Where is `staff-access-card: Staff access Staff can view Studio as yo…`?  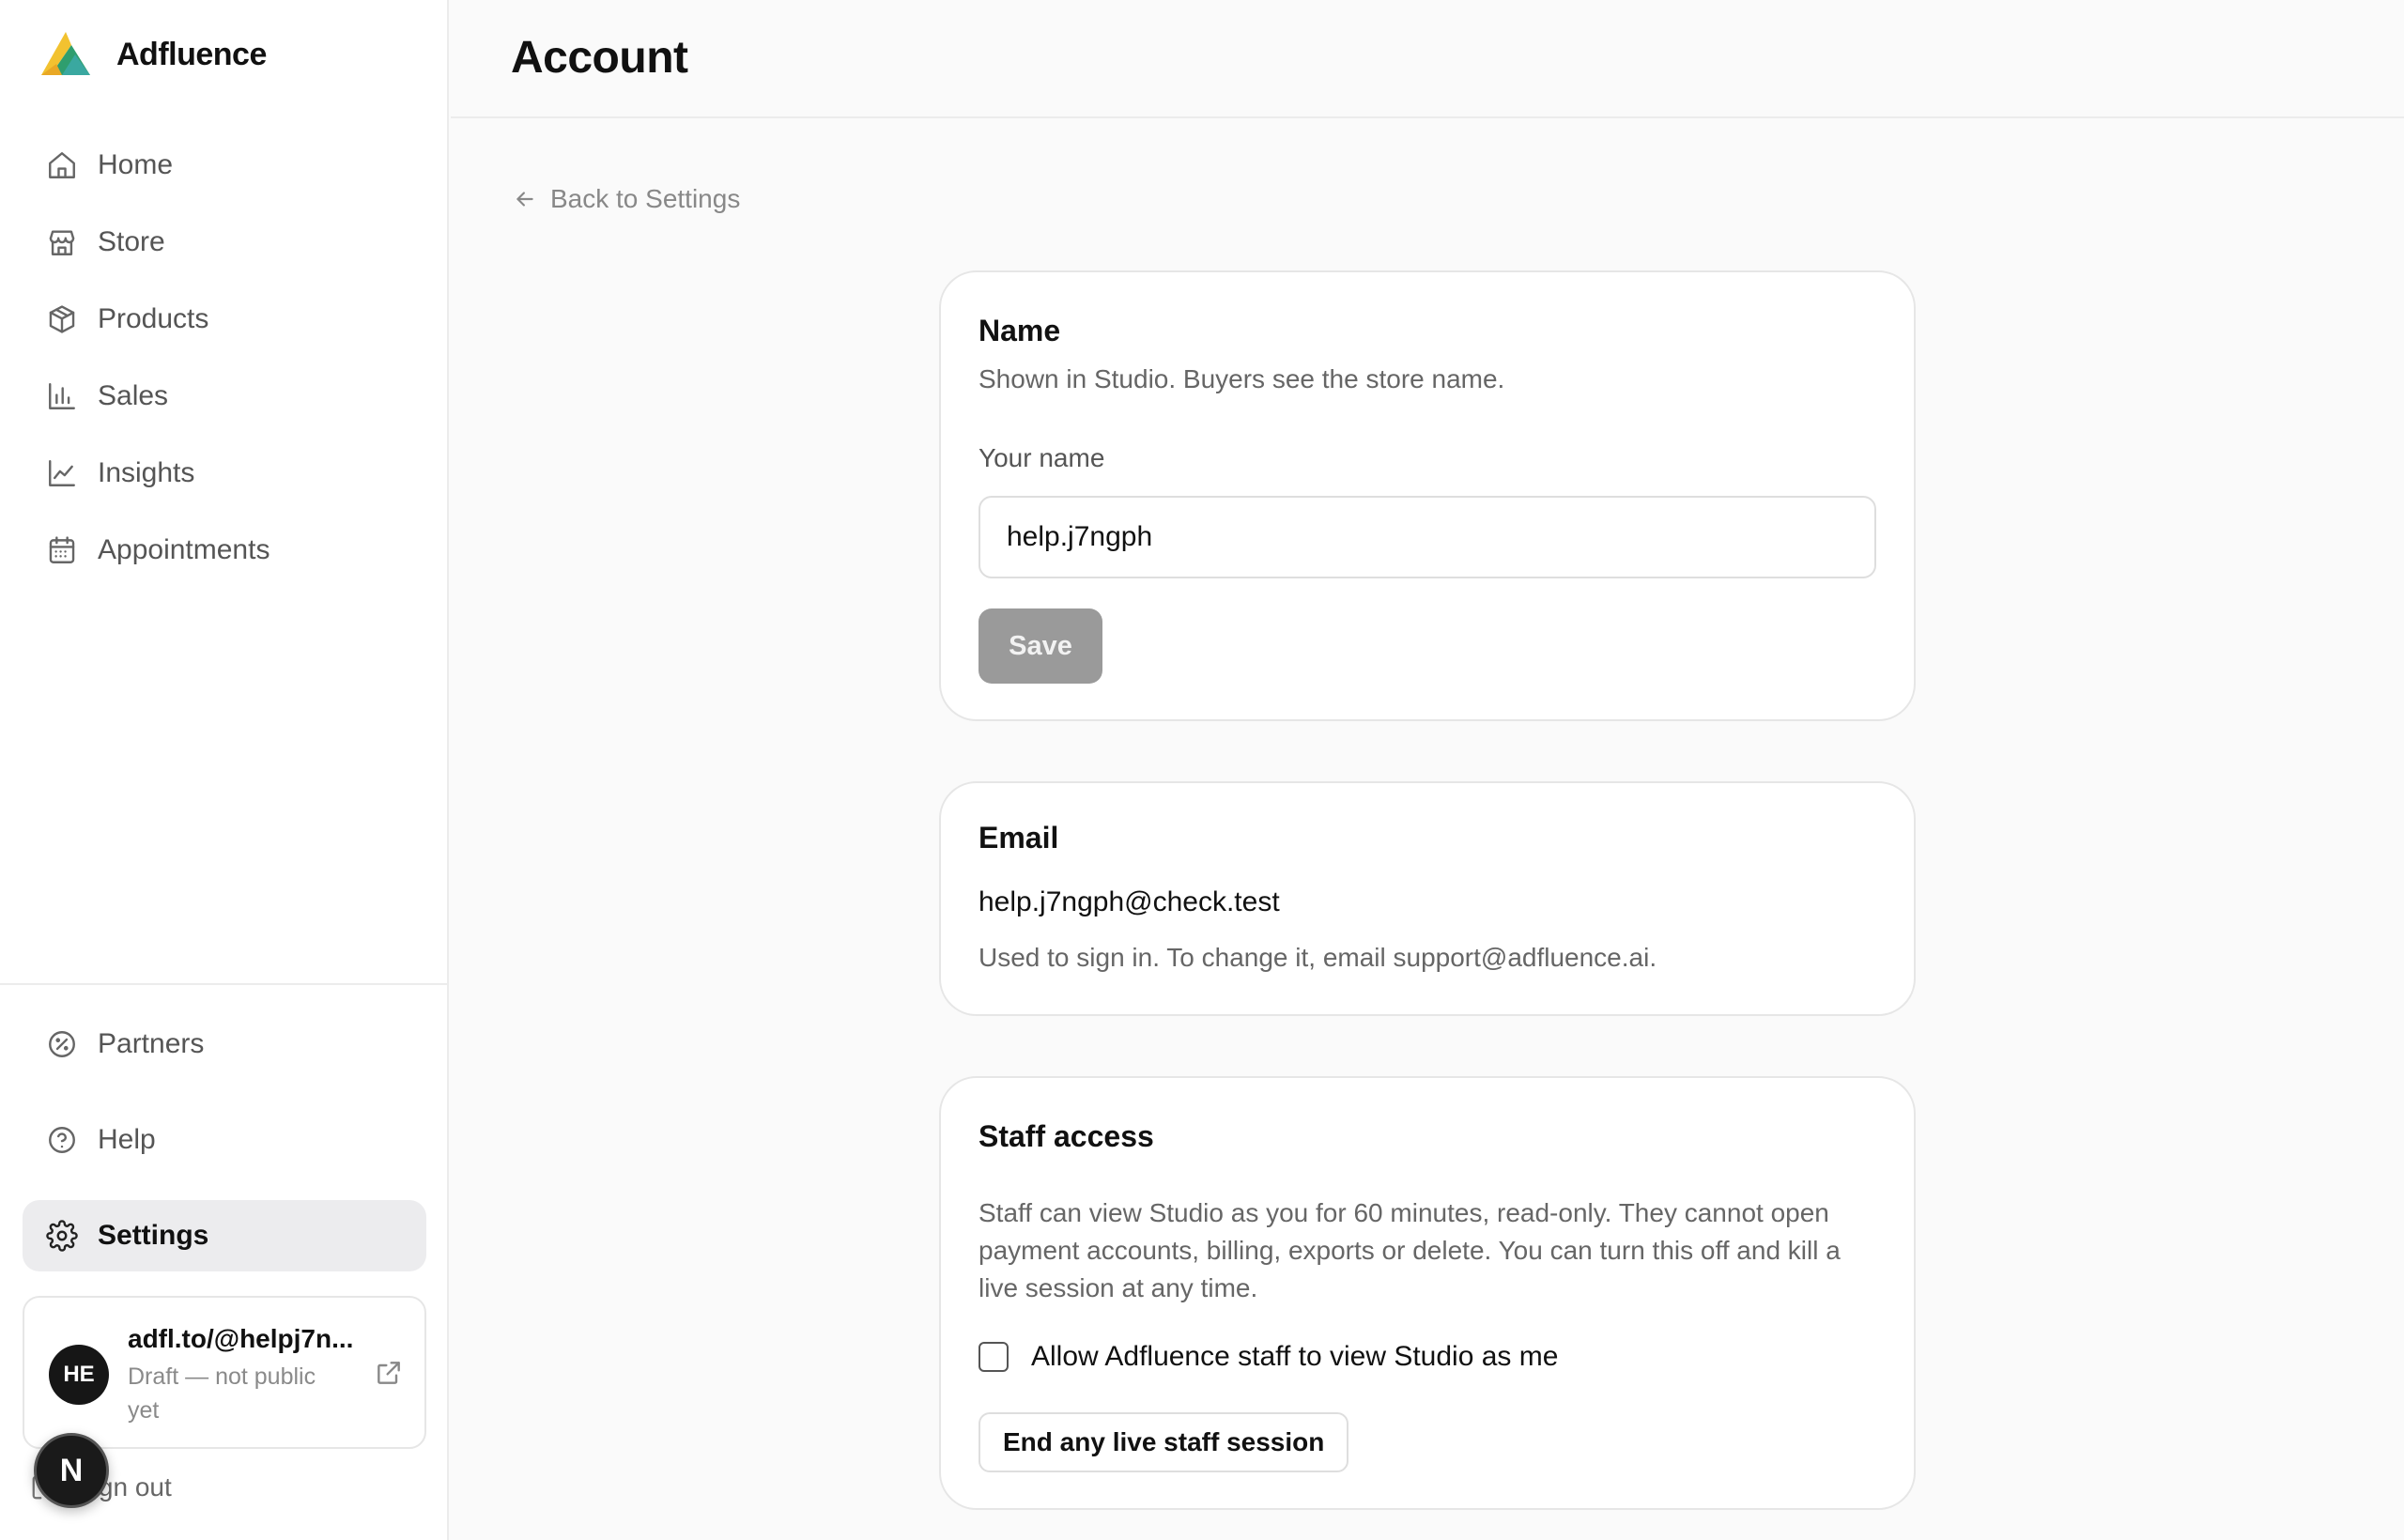
staff-access-card: Staff access Staff can view Studio as yo… is located at coordinates (1427, 1293).